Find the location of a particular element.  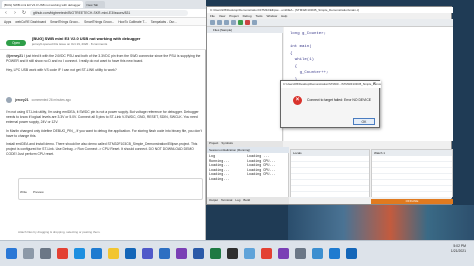

reply-tabs: Write Preview is located at coordinates (32, 192).